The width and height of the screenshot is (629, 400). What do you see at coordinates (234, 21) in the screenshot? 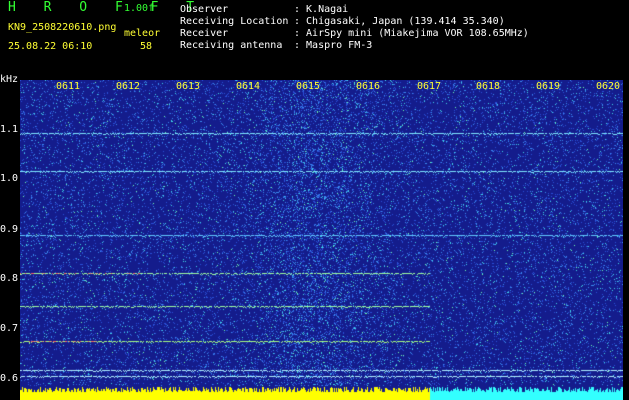
I see `location-label: Receiving Location` at bounding box center [234, 21].